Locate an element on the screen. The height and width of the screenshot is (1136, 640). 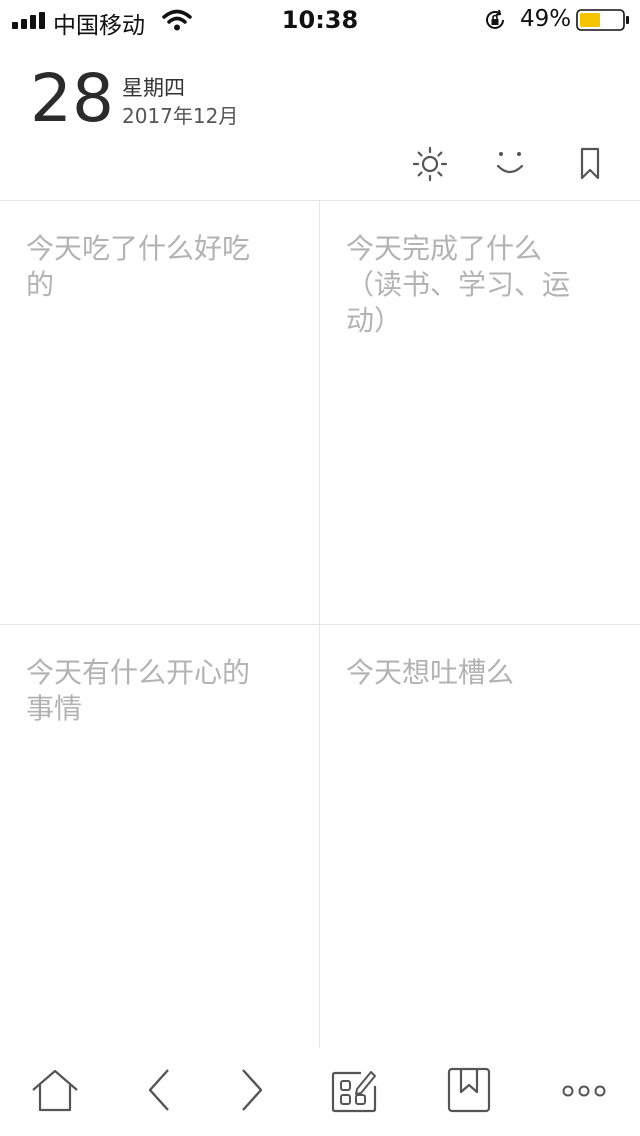
saved-button is located at coordinates (469, 1091).